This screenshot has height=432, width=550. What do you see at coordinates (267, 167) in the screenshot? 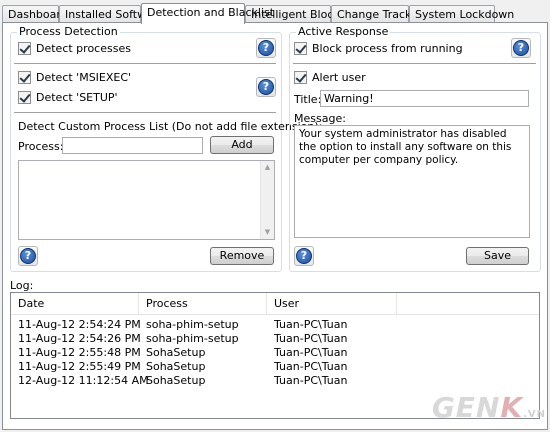
I see `scroll-up-icon: ▲` at bounding box center [267, 167].